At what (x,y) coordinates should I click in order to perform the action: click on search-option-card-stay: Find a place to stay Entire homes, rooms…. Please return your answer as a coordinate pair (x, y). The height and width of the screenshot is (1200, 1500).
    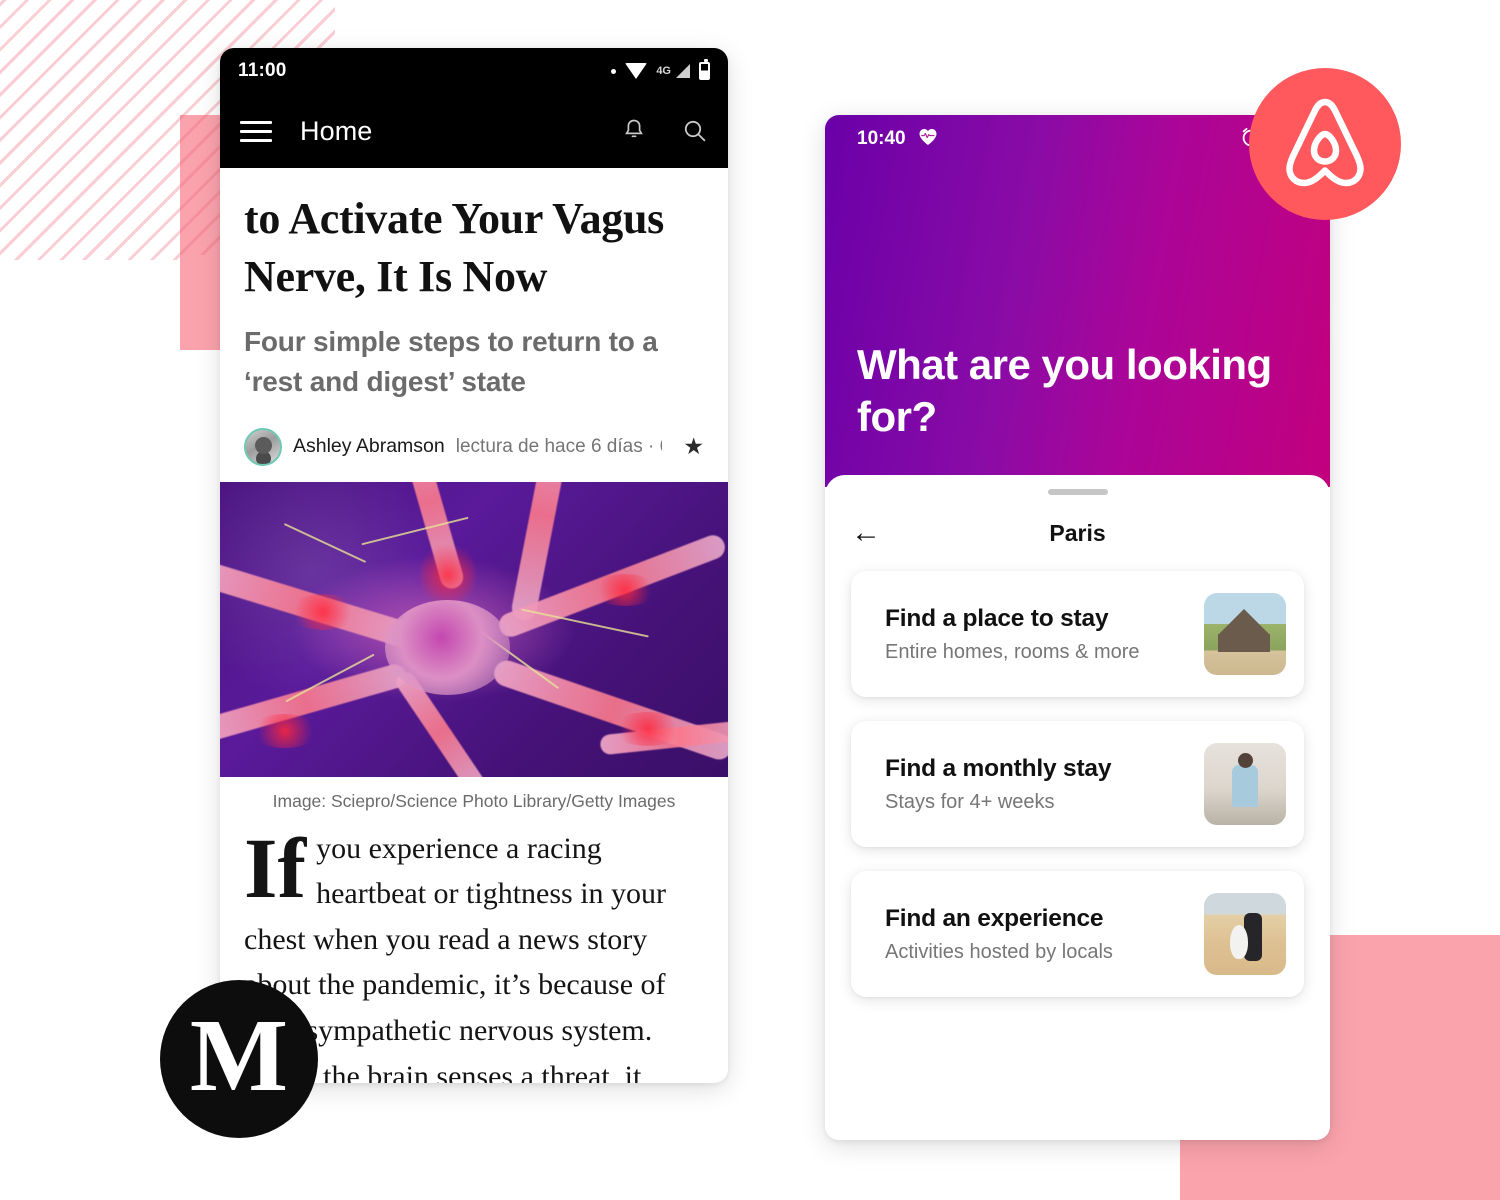
    Looking at the image, I should click on (1077, 634).